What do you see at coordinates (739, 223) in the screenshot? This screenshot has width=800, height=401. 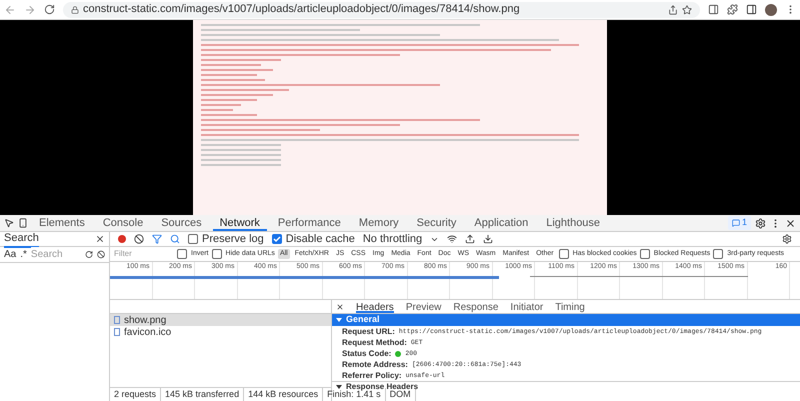 I see `issues-badge: 1` at bounding box center [739, 223].